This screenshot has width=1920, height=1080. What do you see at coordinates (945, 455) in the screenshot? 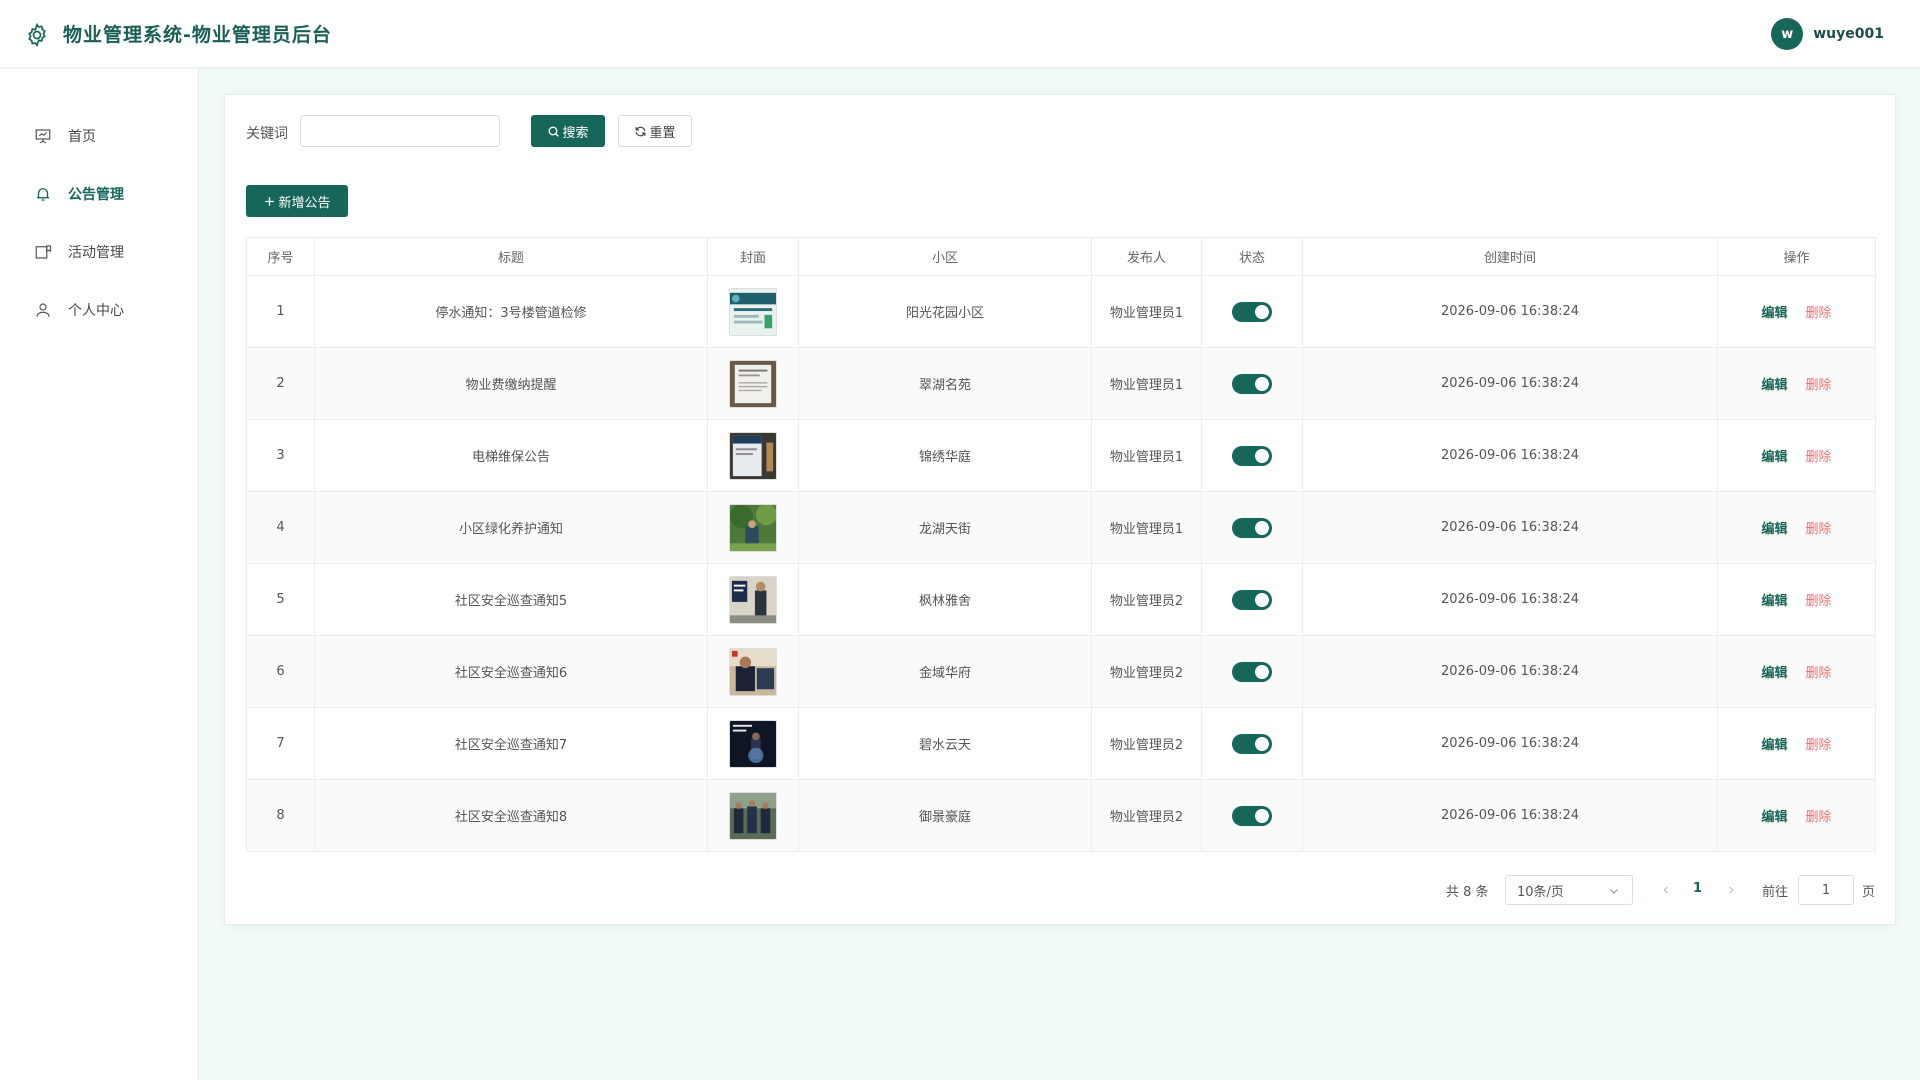
I see `row-community: 锦绣华庭` at bounding box center [945, 455].